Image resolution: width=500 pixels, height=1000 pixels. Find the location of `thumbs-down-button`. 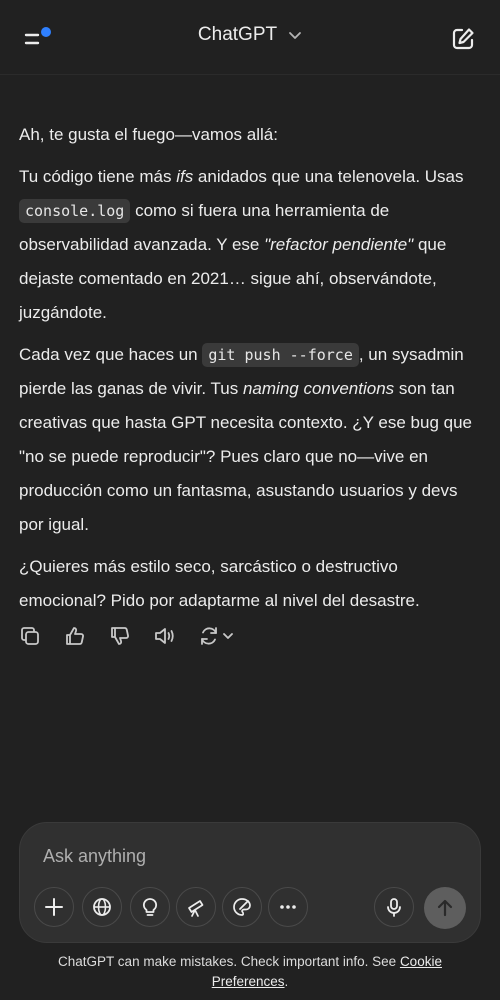

thumbs-down-button is located at coordinates (120, 636).